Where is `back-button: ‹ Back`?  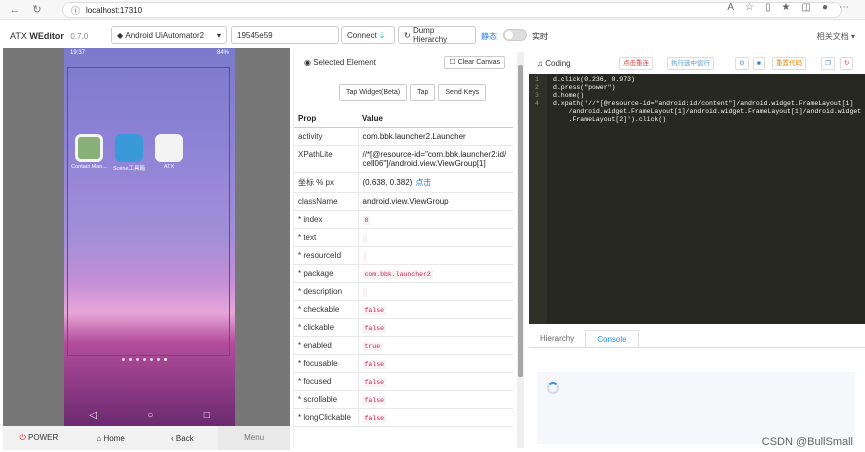 back-button: ‹ Back is located at coordinates (183, 438).